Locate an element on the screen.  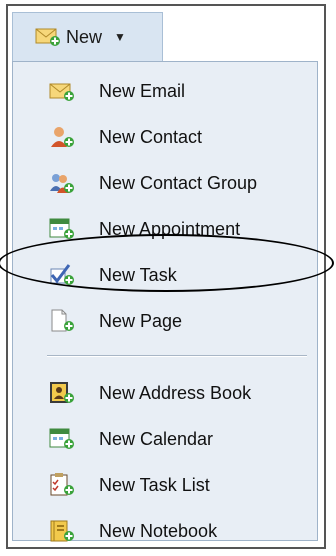
menu-item-new-task: New Task is located at coordinates (165, 275).